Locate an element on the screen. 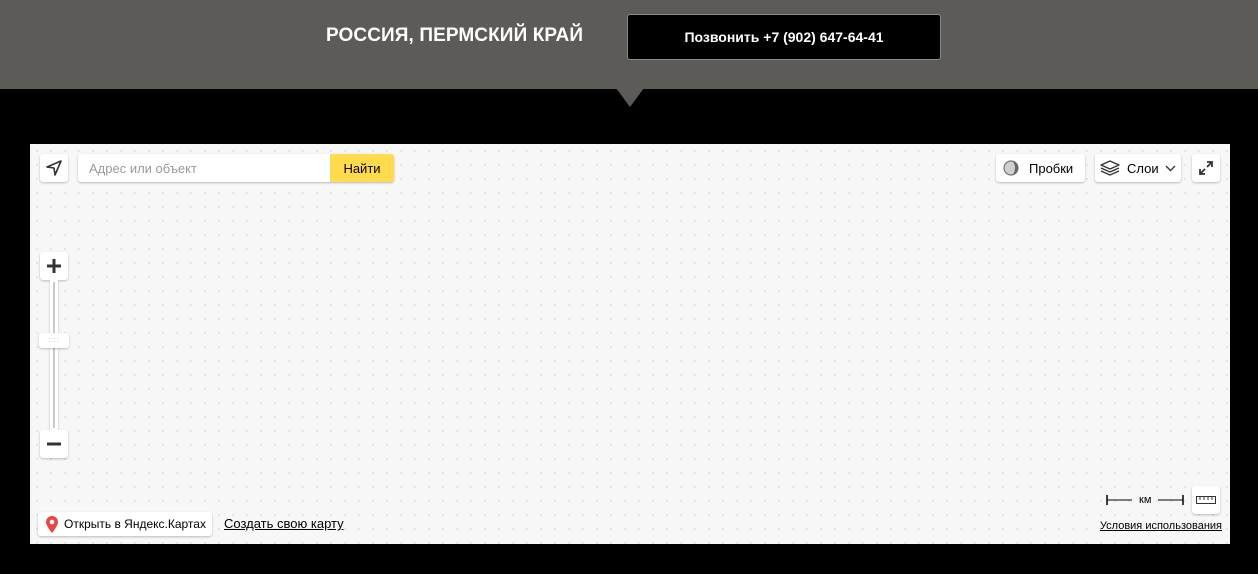  chevron-down-icon is located at coordinates (1170, 168).